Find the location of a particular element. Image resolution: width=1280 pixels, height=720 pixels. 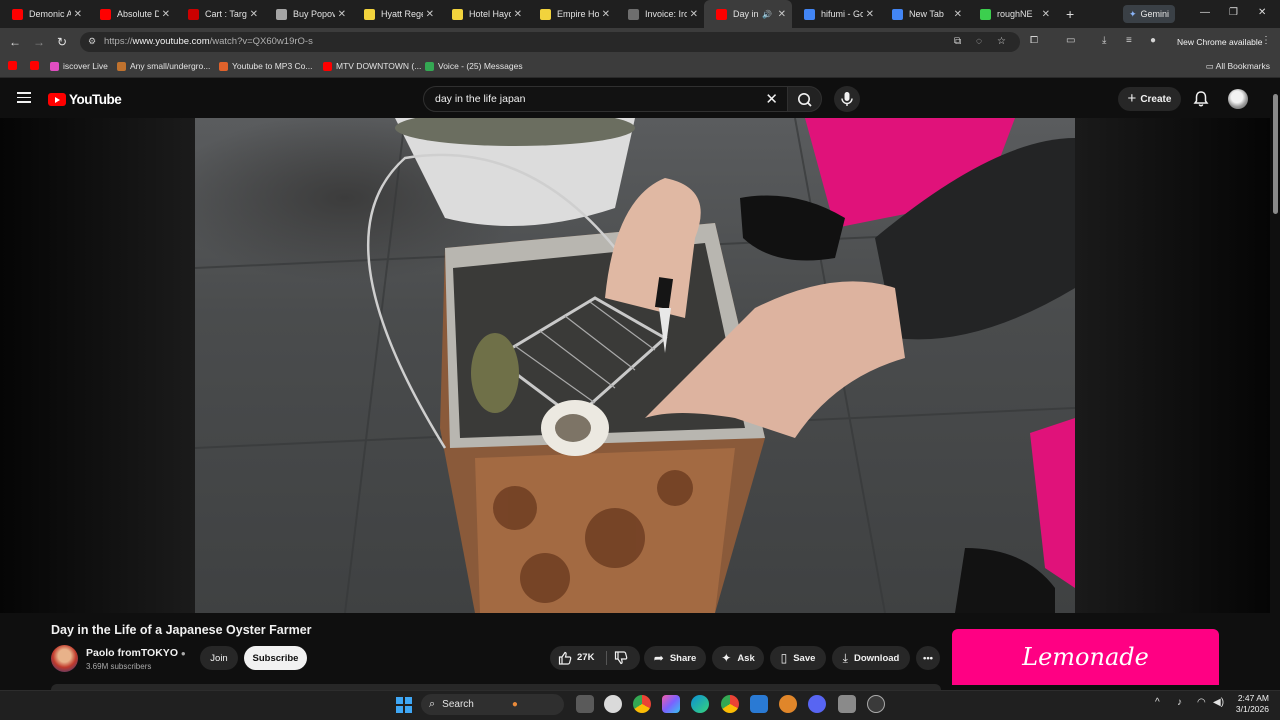

audio-playing-icon: 🔊 is located at coordinates (767, 14).